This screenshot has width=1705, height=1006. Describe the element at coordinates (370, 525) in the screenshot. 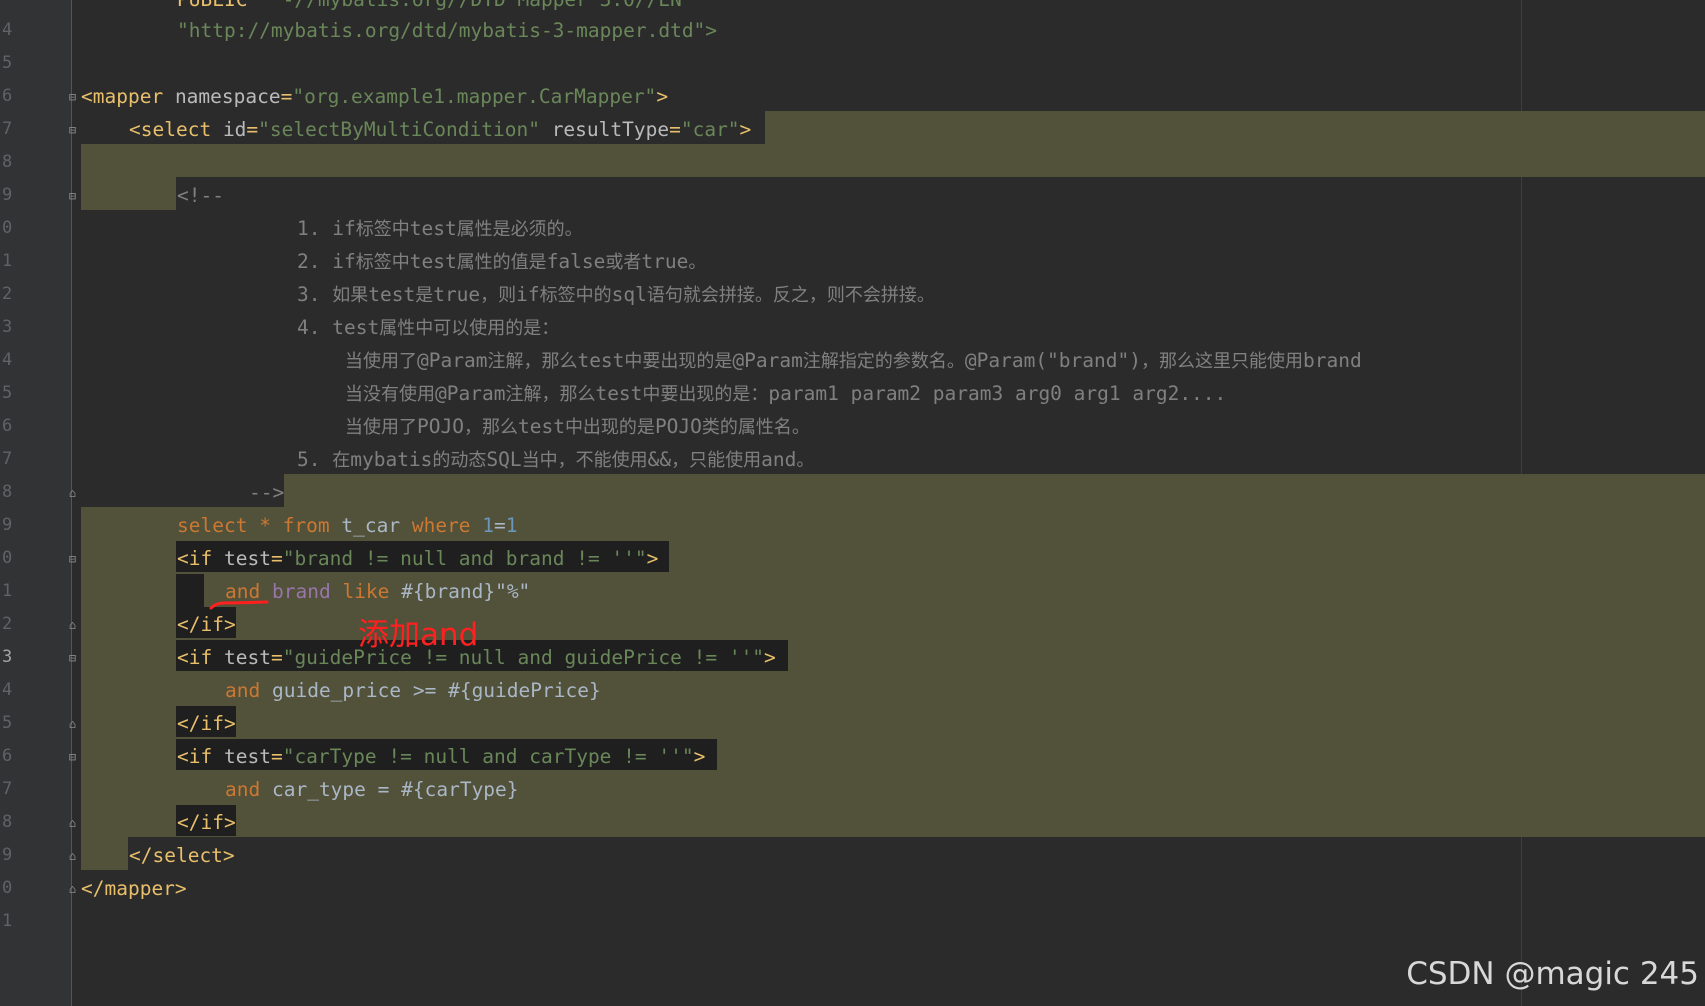

I see `sql-table: t_car` at that location.